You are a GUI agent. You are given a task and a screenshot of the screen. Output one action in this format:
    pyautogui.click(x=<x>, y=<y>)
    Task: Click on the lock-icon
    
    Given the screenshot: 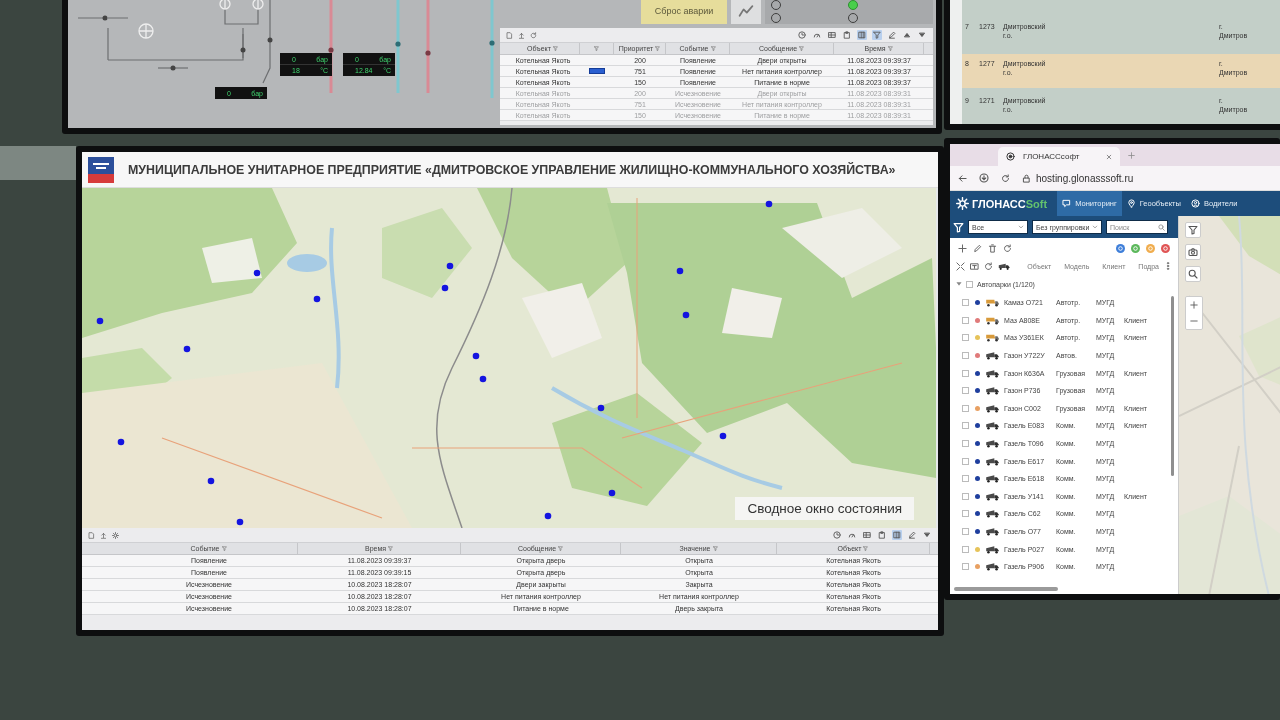 What is the action you would take?
    pyautogui.click(x=1026, y=178)
    